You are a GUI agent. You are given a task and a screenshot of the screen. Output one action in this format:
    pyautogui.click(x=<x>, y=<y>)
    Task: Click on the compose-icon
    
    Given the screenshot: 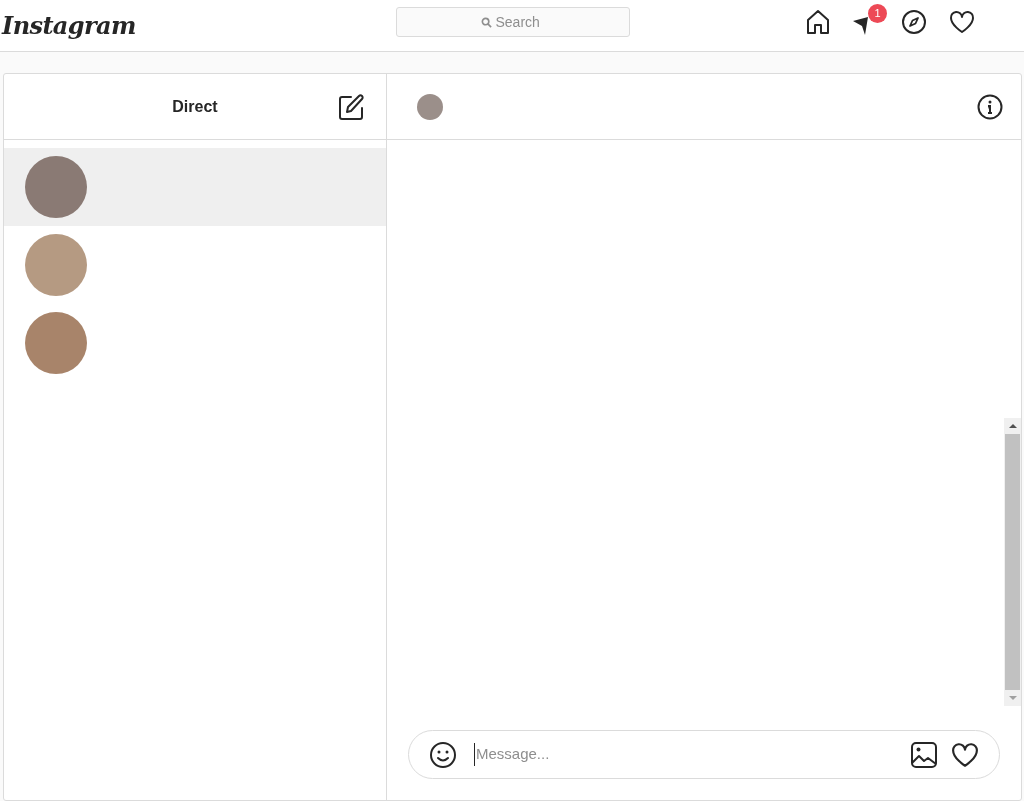 What is the action you would take?
    pyautogui.click(x=351, y=108)
    